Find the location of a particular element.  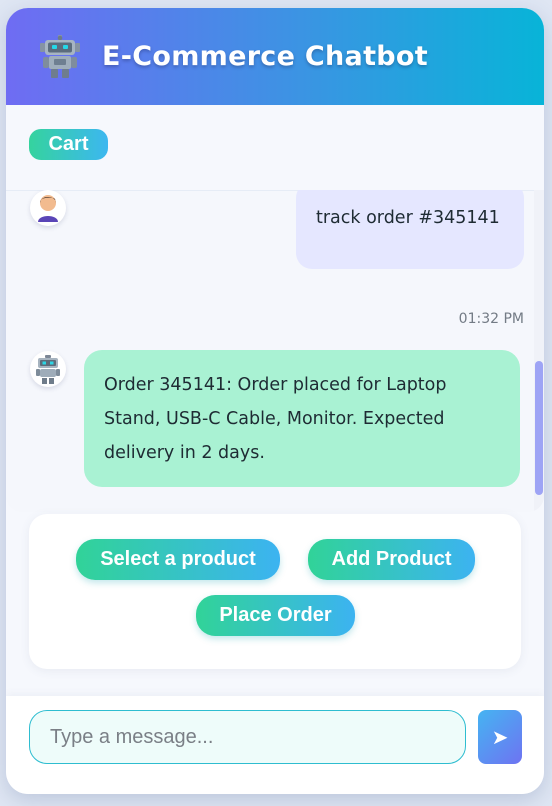

select-product-button: Select a product is located at coordinates (178, 559).